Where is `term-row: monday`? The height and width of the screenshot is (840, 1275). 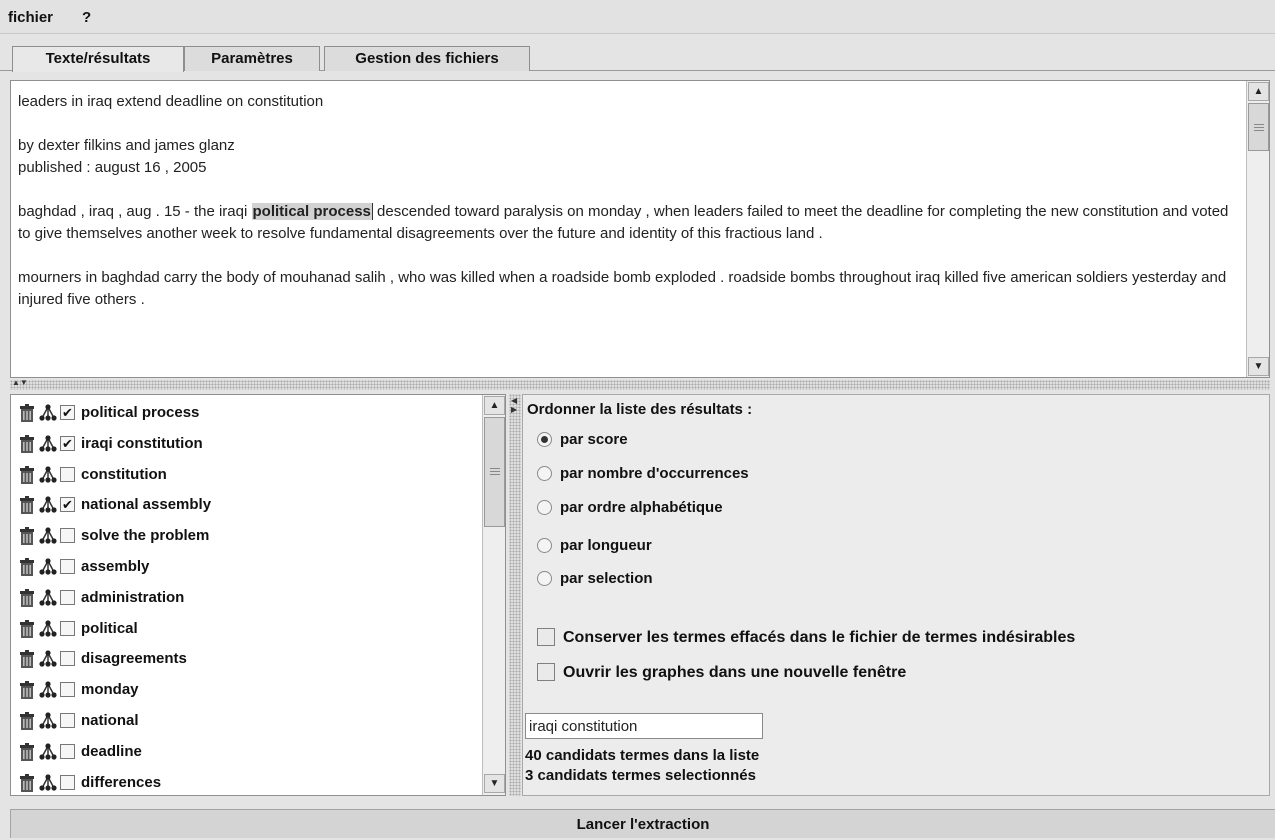 term-row: monday is located at coordinates (249, 689).